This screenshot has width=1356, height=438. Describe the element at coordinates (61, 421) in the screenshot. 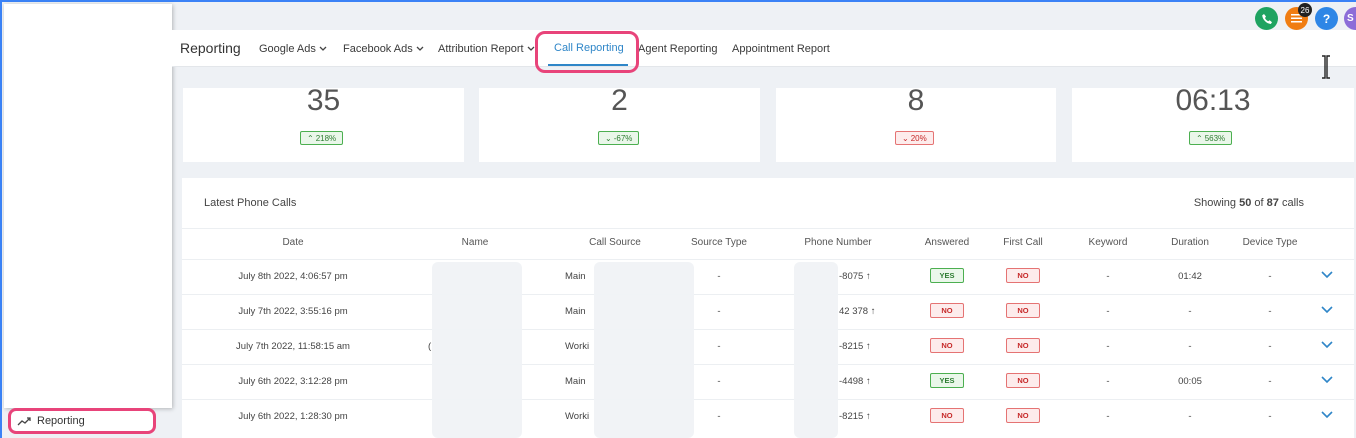

I see `sidebar-item-label: Reporting` at that location.